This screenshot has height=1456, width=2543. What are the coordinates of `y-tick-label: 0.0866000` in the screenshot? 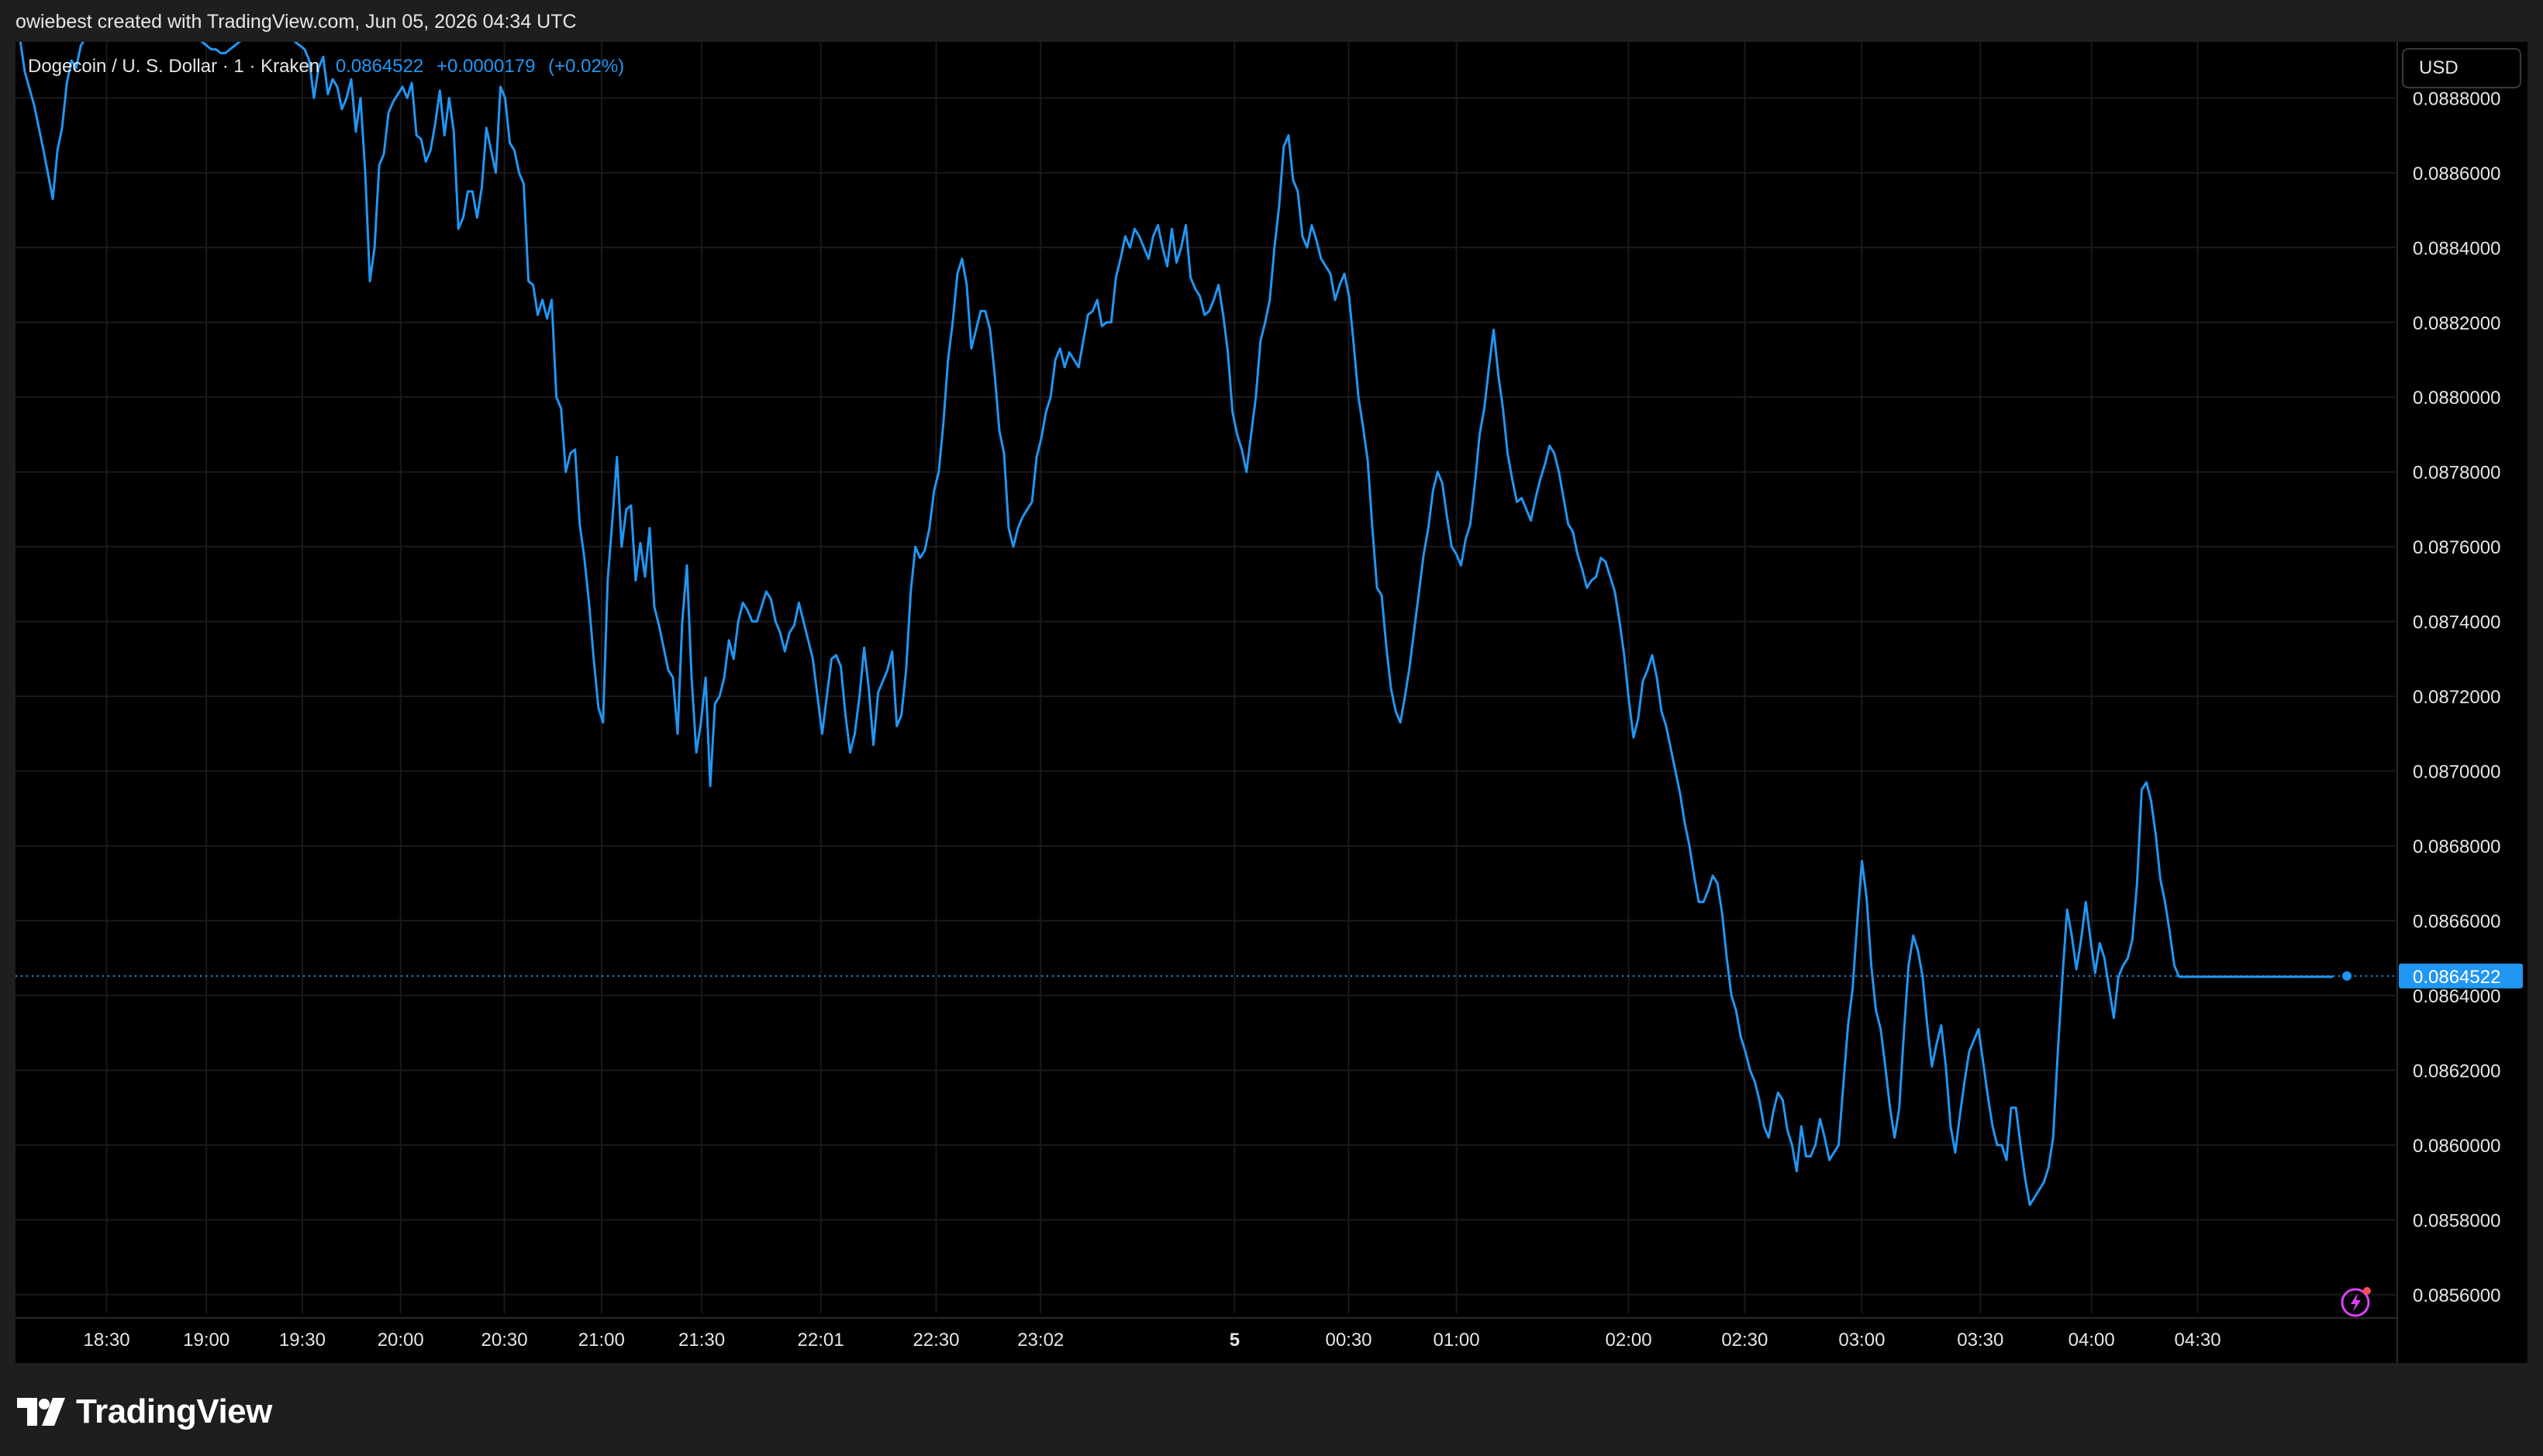 It's located at (2456, 923).